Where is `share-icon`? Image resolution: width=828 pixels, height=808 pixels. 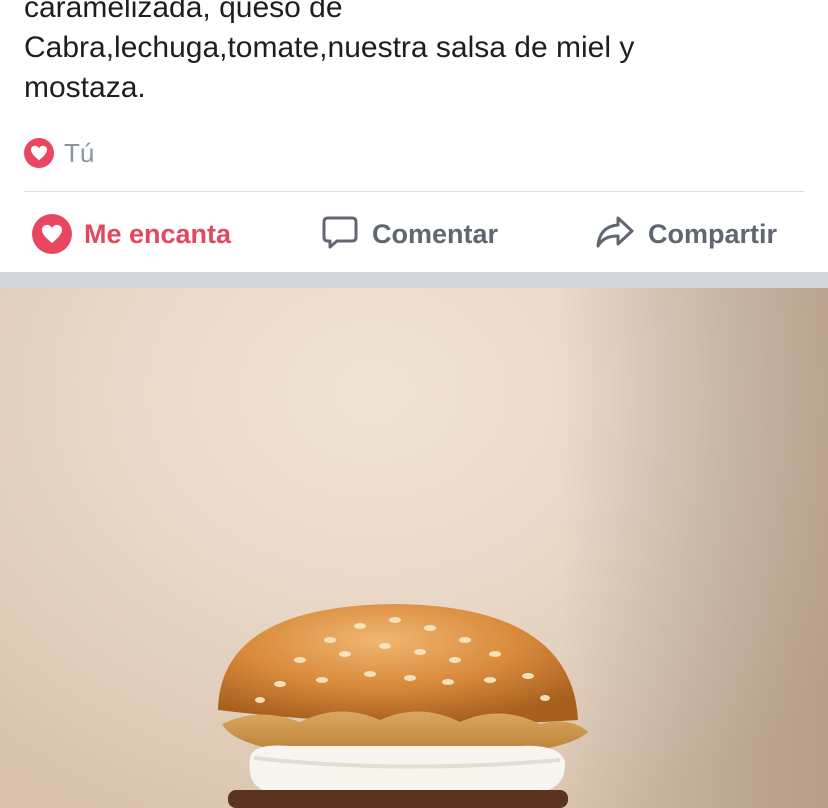 share-icon is located at coordinates (615, 234).